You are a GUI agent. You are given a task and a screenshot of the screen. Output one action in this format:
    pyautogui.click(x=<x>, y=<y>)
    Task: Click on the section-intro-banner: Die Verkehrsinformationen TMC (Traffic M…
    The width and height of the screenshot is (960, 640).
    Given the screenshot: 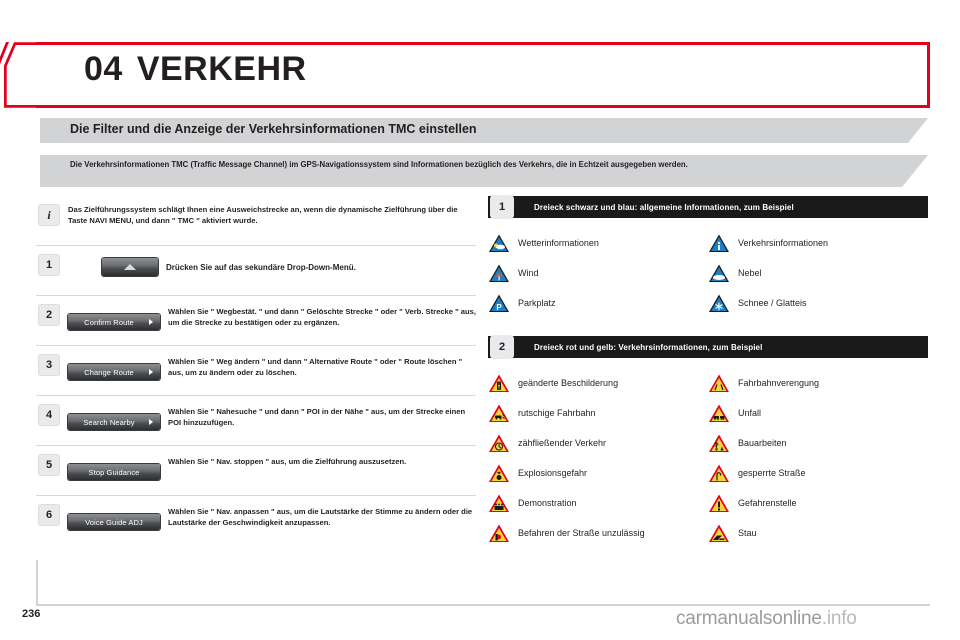 What is the action you would take?
    pyautogui.click(x=484, y=171)
    